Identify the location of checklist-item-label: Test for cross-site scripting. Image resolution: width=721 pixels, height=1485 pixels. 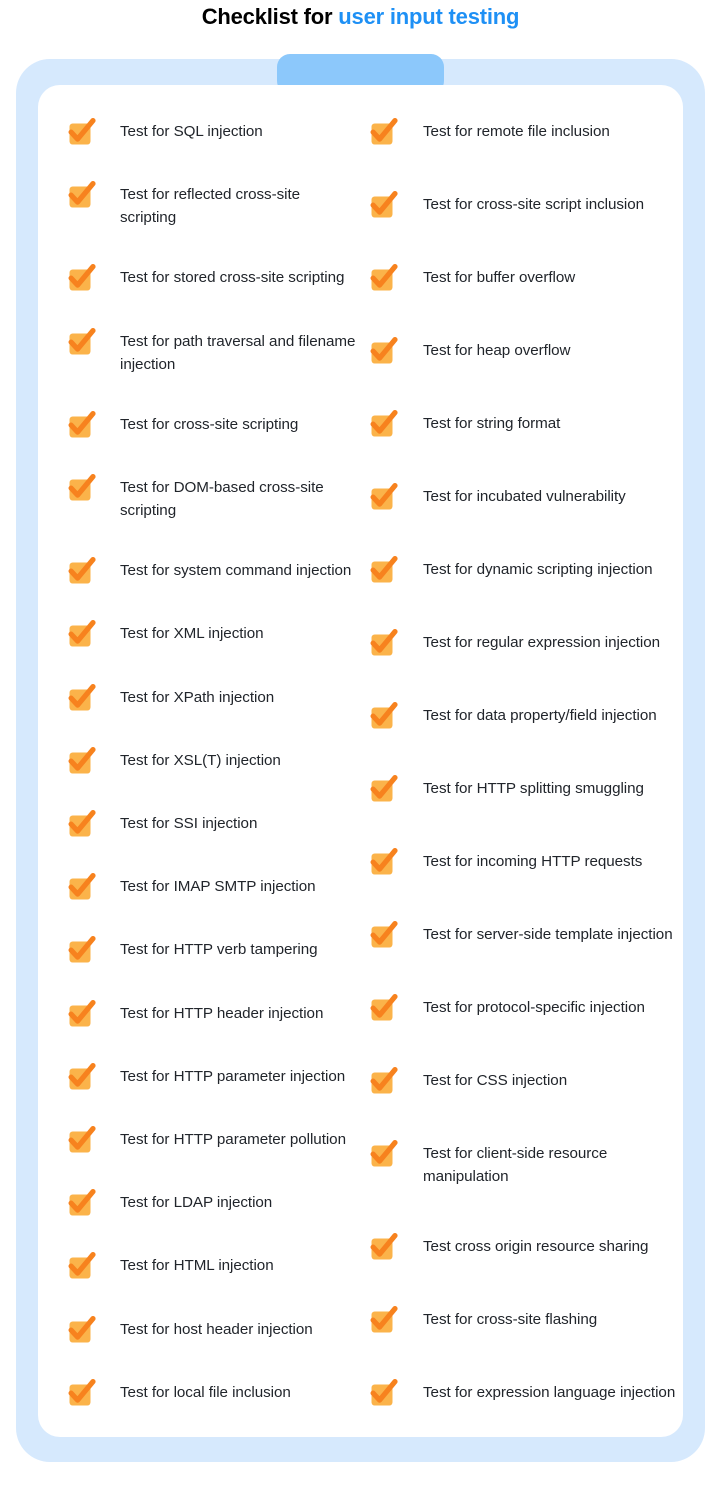
(209, 424).